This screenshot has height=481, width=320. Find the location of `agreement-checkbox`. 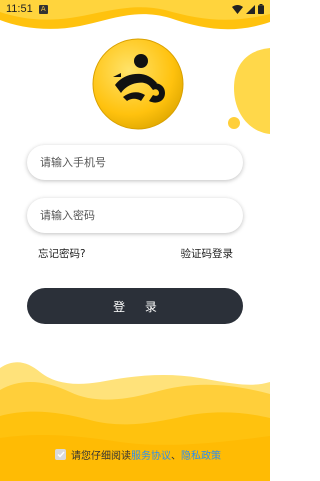

agreement-checkbox is located at coordinates (60, 454).